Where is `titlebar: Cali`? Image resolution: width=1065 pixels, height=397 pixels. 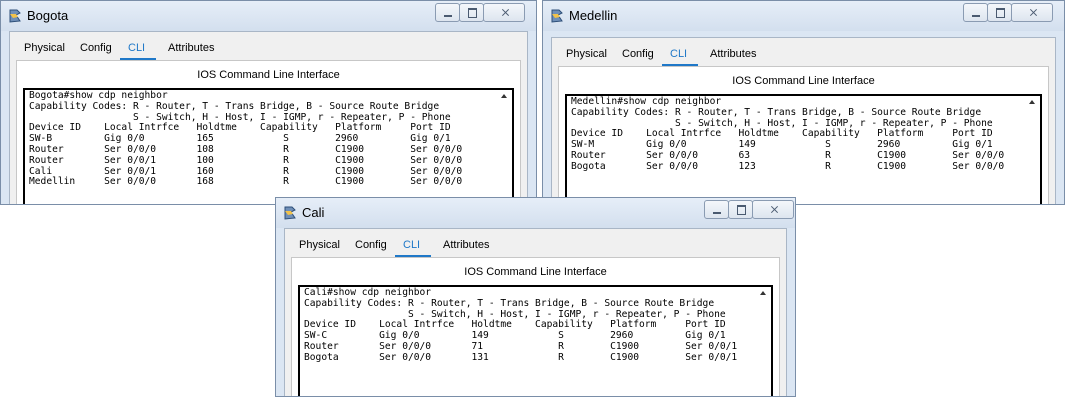 titlebar: Cali is located at coordinates (535, 213).